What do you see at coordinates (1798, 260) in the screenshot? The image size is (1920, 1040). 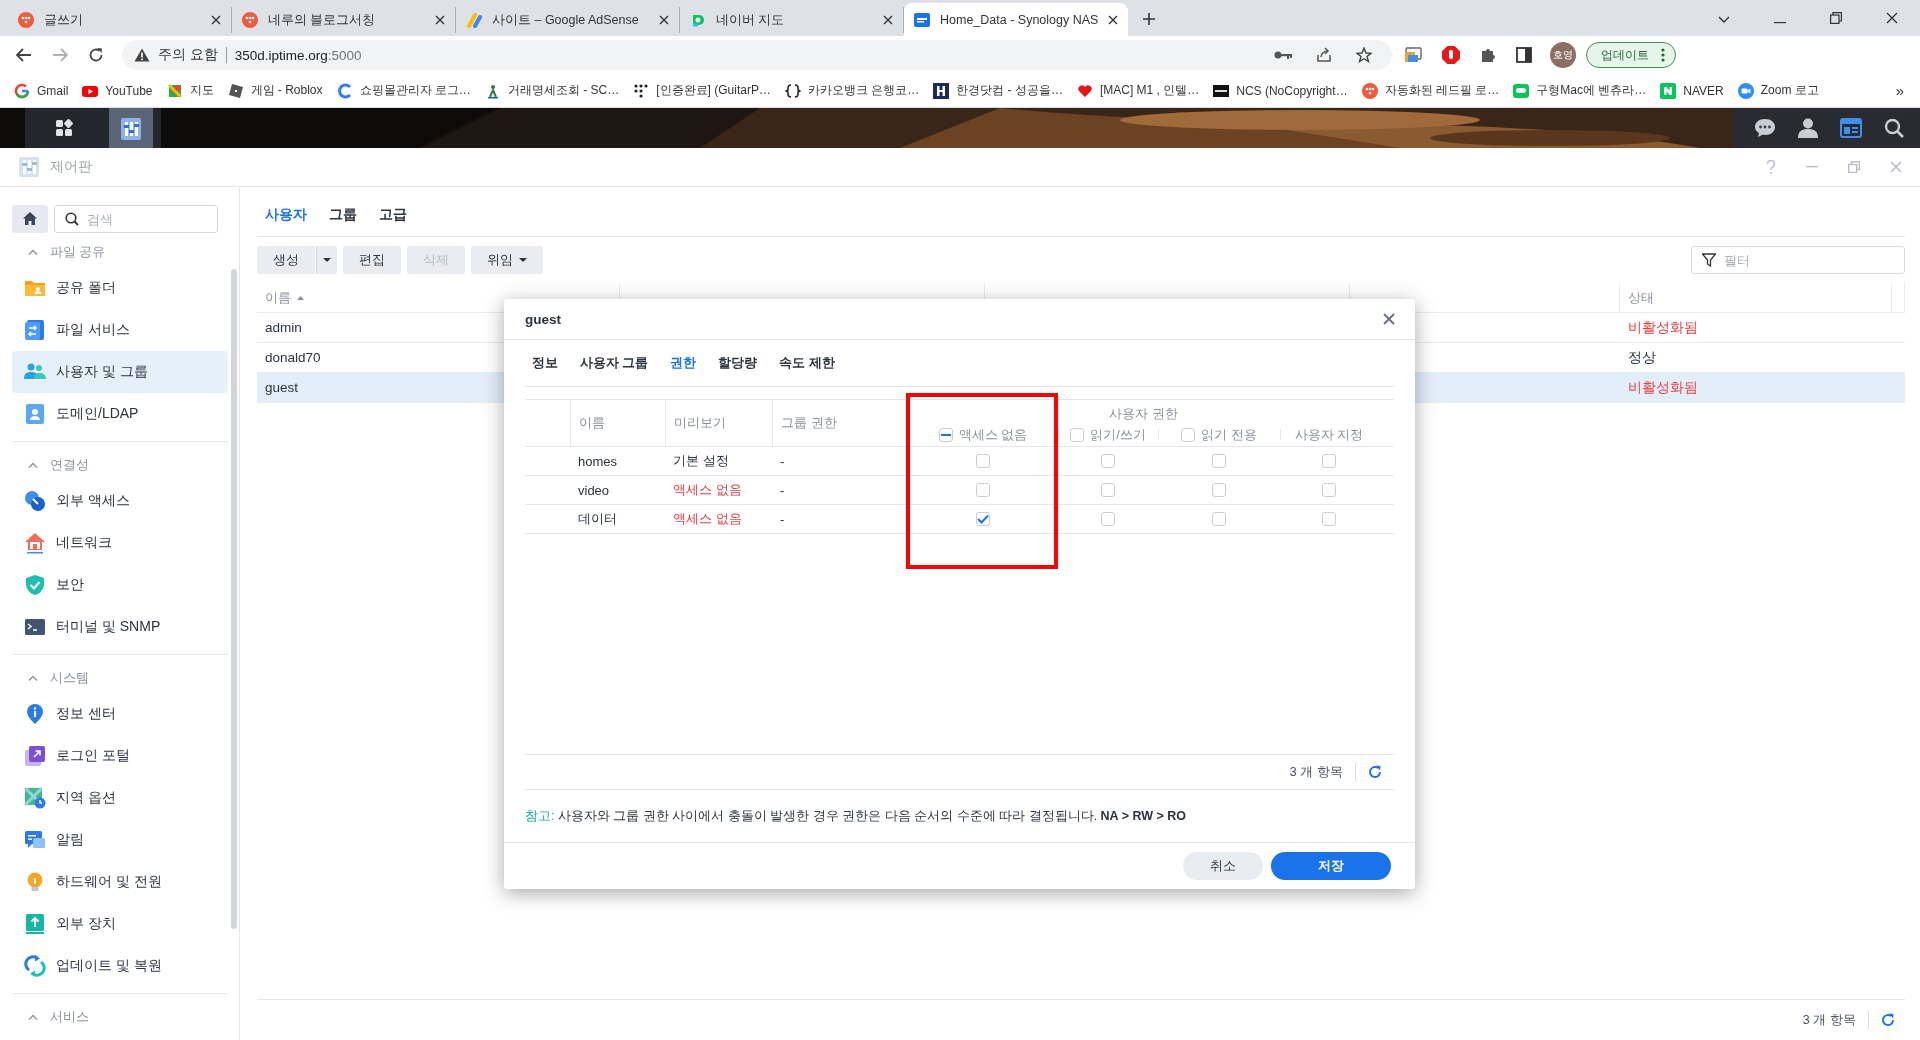 I see `filter-field: 필터` at bounding box center [1798, 260].